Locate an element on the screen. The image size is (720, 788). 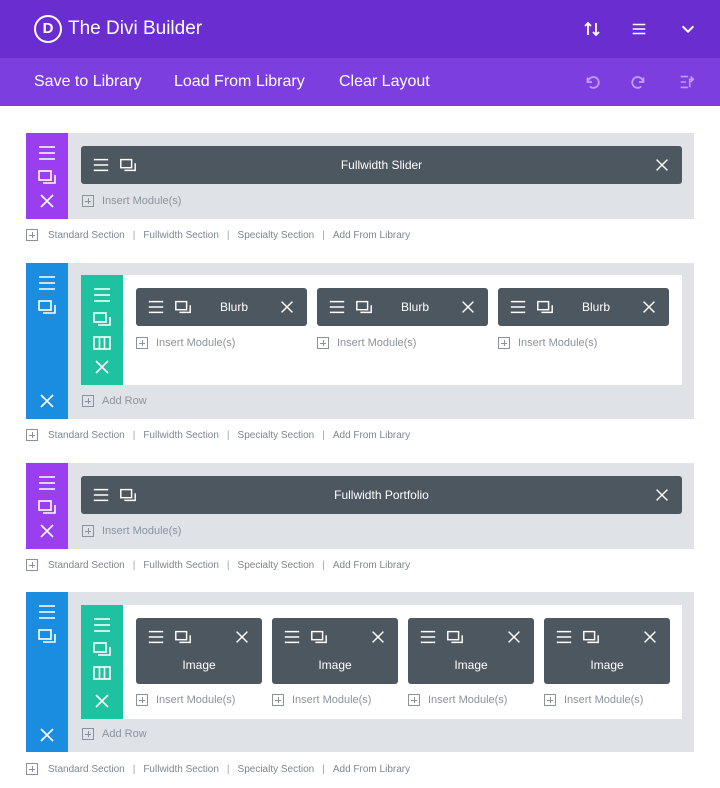
module-fullwidth-slider: Fullwidth Slider is located at coordinates (381, 165).